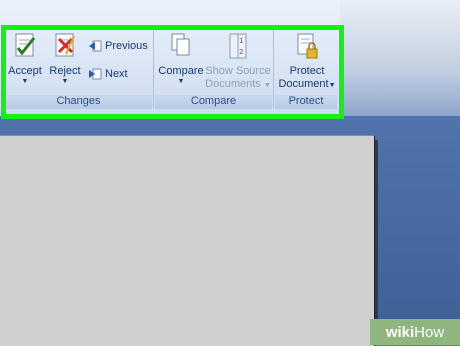 This screenshot has width=460, height=346. I want to click on ribbon-empty-area, so click(400, 58).